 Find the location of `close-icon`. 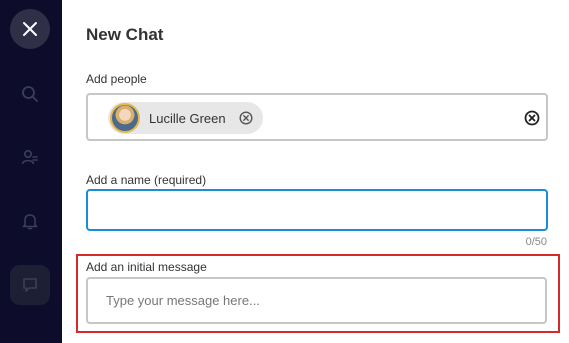

close-icon is located at coordinates (30, 29).